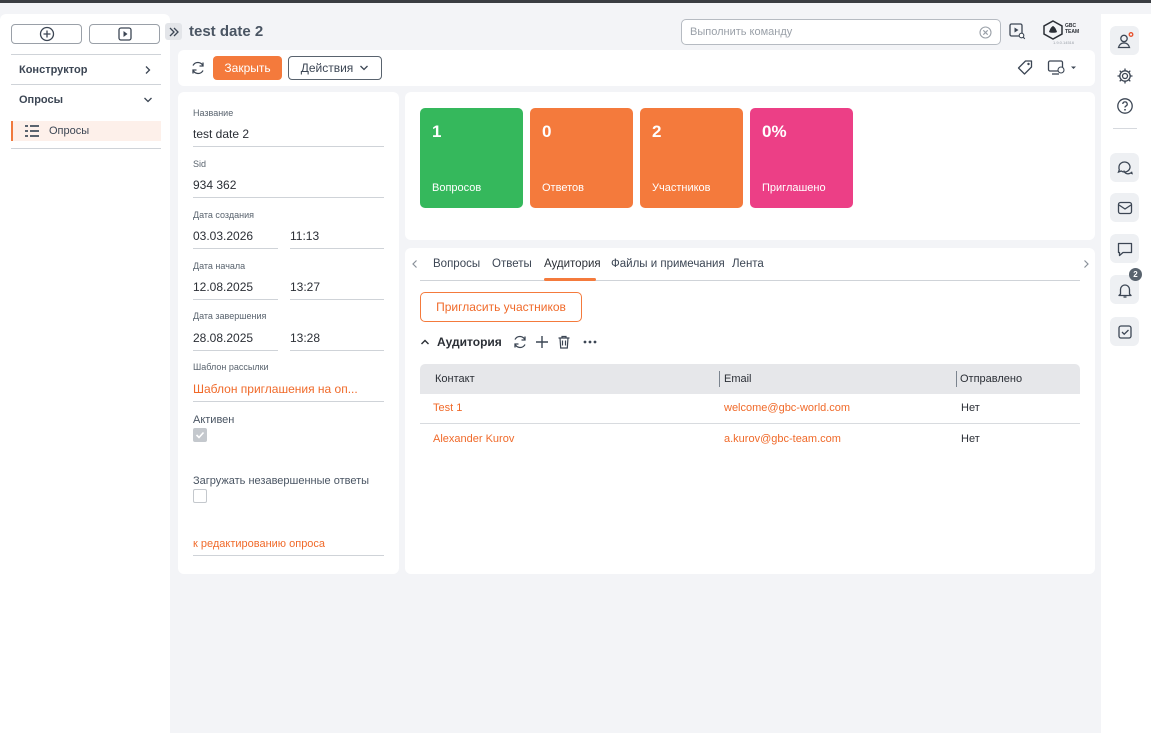  I want to click on play-search-icon, so click(1017, 31).